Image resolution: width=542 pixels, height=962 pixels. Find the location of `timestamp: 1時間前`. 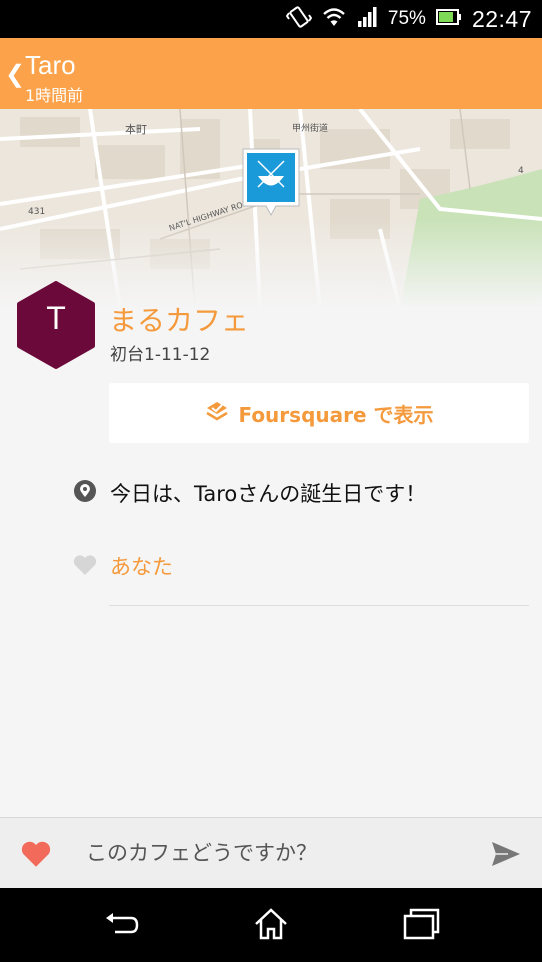

timestamp: 1時間前 is located at coordinates (54, 95).